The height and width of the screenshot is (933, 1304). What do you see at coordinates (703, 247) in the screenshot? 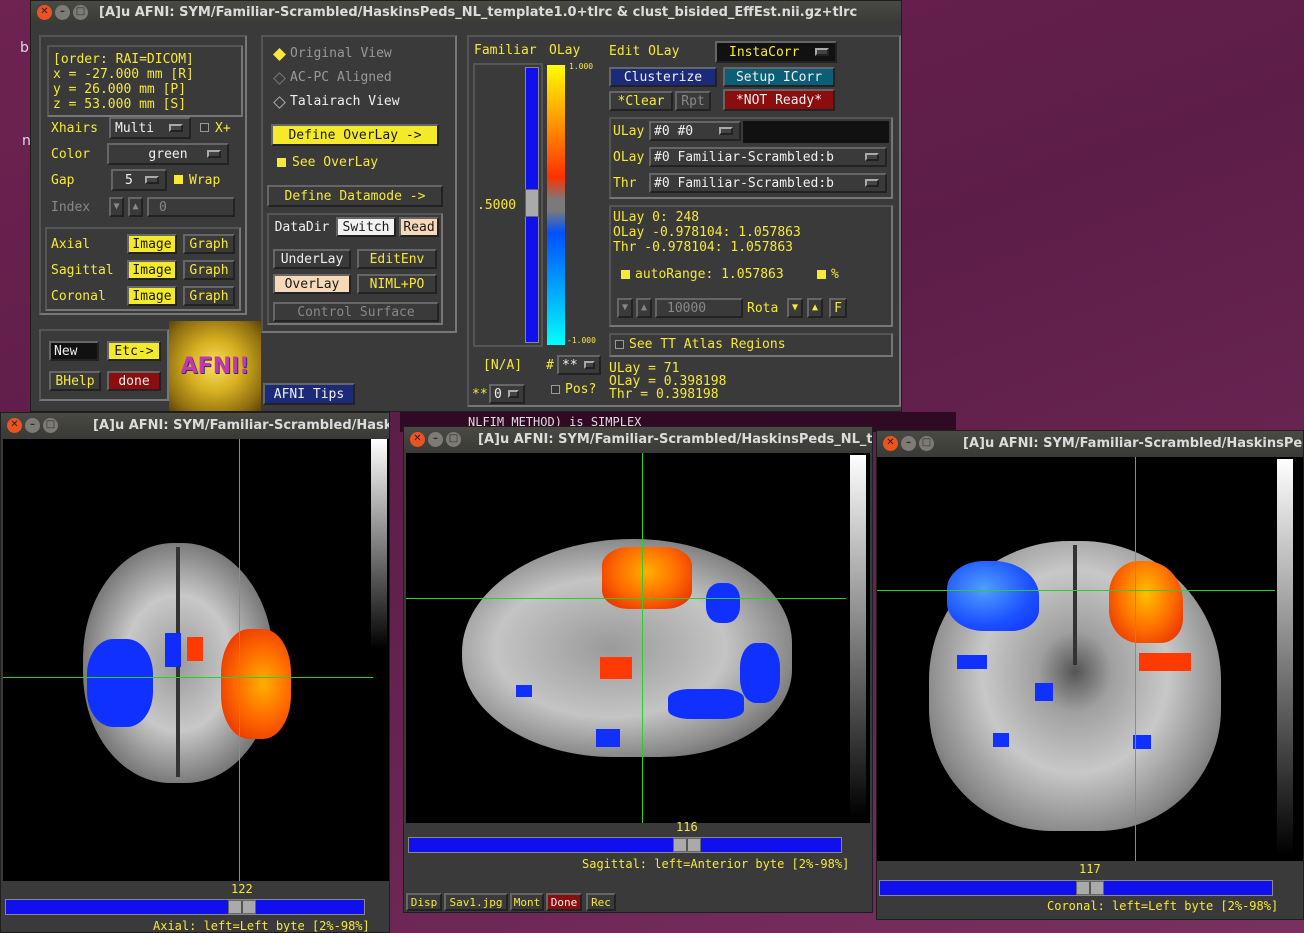
I see `info-thr: Thr -0.978104: 1.057863` at bounding box center [703, 247].